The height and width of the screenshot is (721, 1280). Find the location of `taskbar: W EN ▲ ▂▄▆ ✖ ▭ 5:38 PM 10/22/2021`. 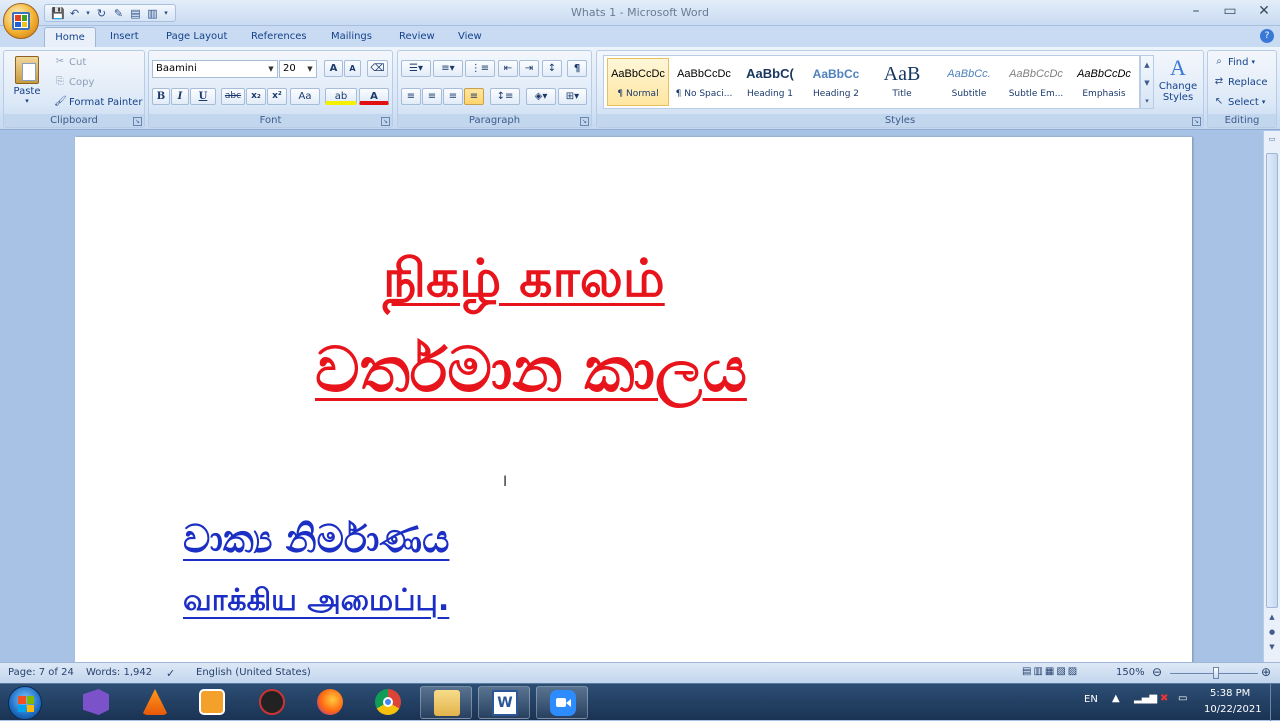

taskbar: W EN ▲ ▂▄▆ ✖ ▭ 5:38 PM 10/22/2021 is located at coordinates (640, 702).